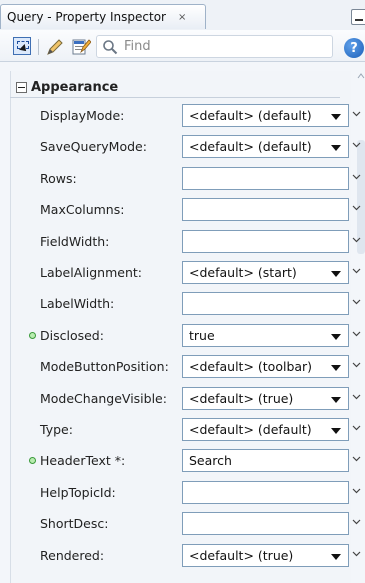 This screenshot has width=365, height=583. I want to click on property-row: HelpTopicId:, so click(187, 492).